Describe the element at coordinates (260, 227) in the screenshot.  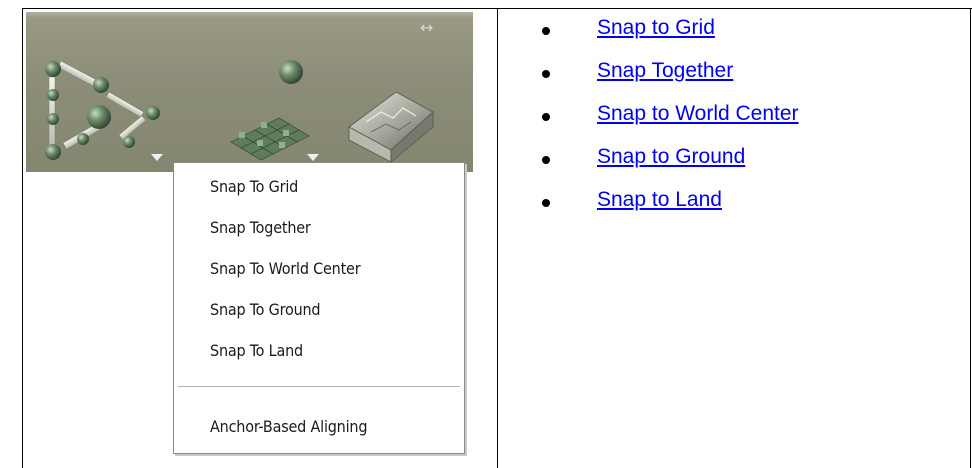
I see `menu-item-snap-together: Snap Together` at that location.